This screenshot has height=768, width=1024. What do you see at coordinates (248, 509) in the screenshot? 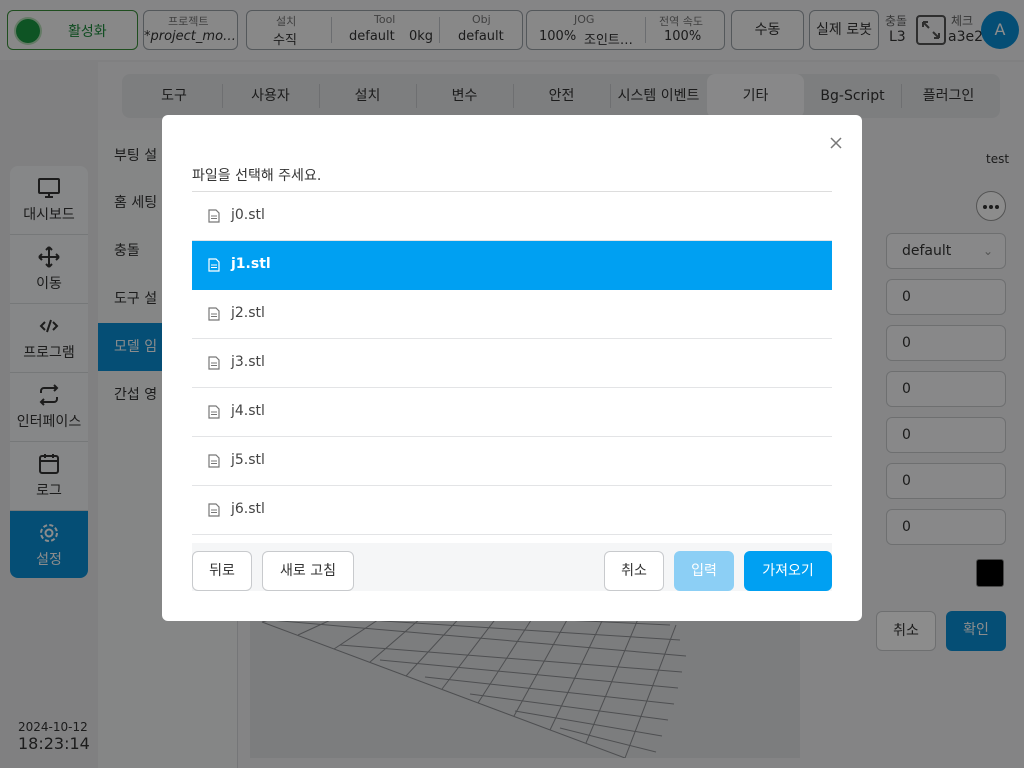
I see `file-name: j6.stl` at bounding box center [248, 509].